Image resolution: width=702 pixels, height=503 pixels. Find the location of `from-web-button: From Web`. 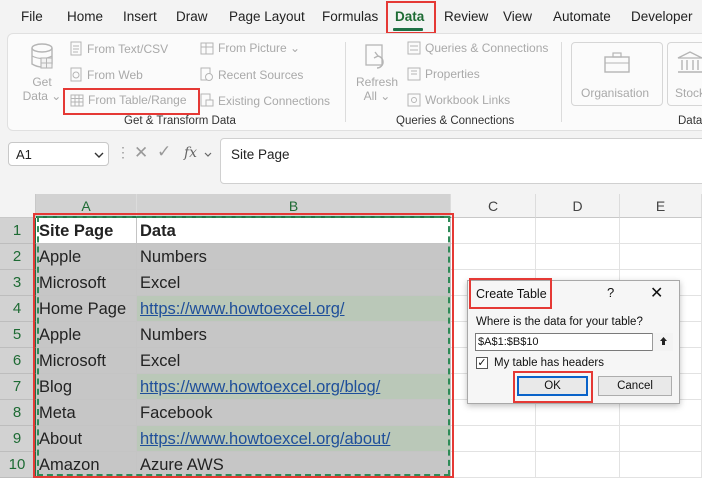

from-web-button: From Web is located at coordinates (106, 74).